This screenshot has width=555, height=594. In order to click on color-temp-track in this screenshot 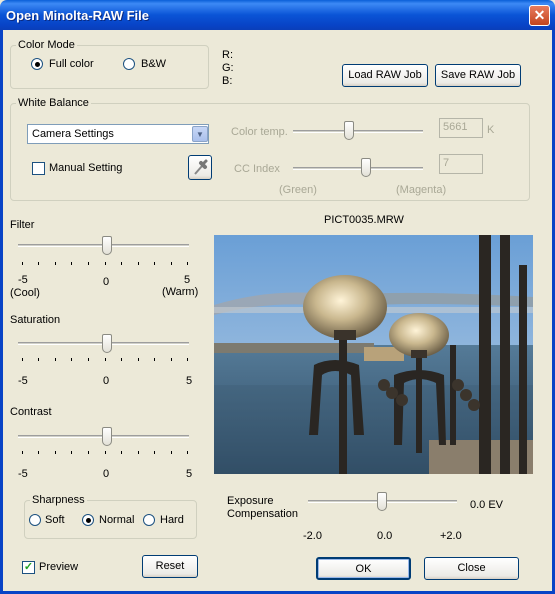, I will do `click(358, 131)`.